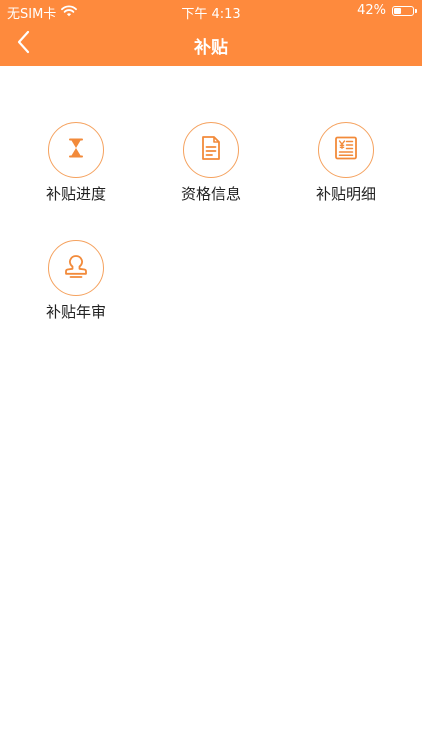 The width and height of the screenshot is (422, 750). I want to click on receipt-yuan-icon, so click(346, 150).